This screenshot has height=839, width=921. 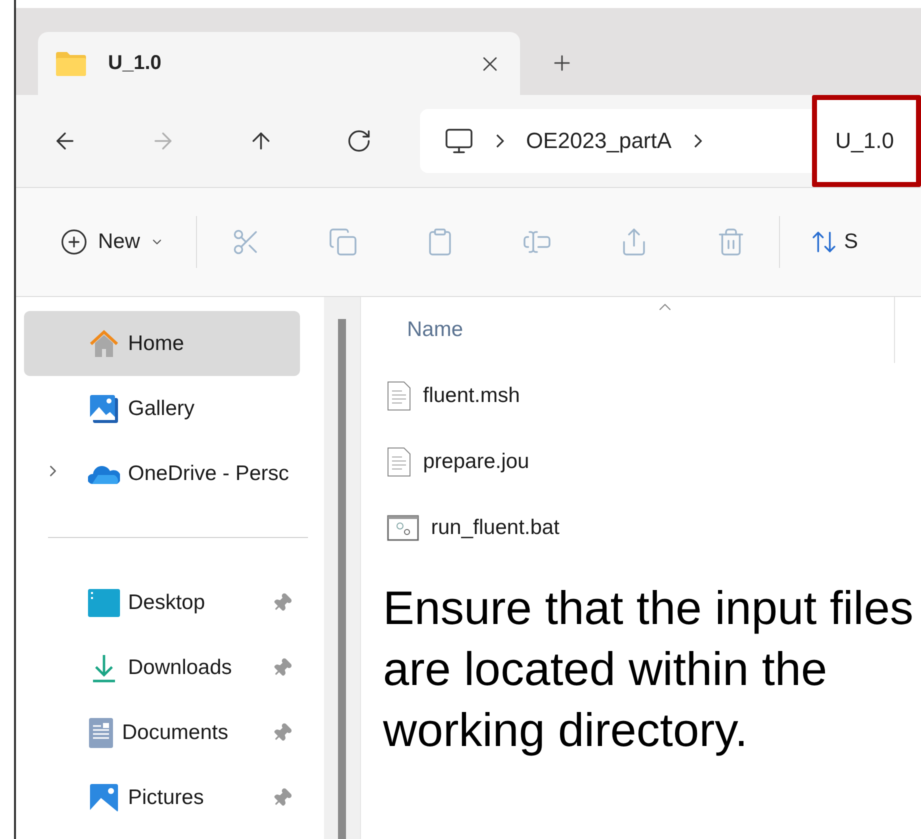 I want to click on file-name: prepare.jou, so click(x=476, y=462).